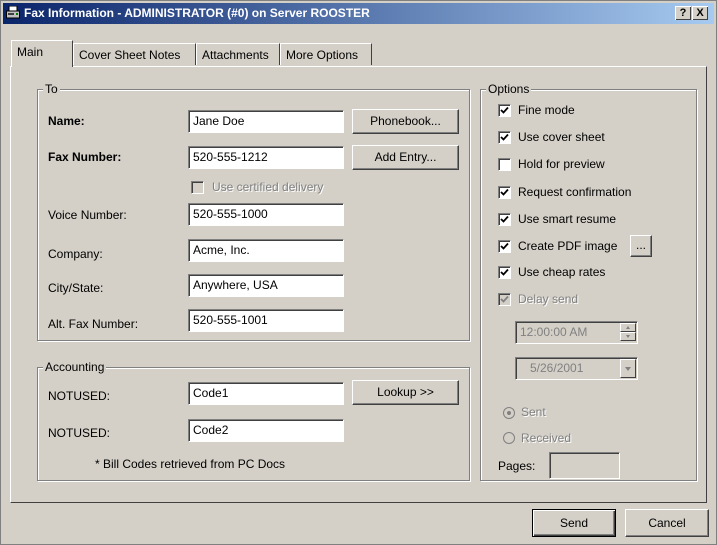  I want to click on down-arrow-icon, so click(628, 336).